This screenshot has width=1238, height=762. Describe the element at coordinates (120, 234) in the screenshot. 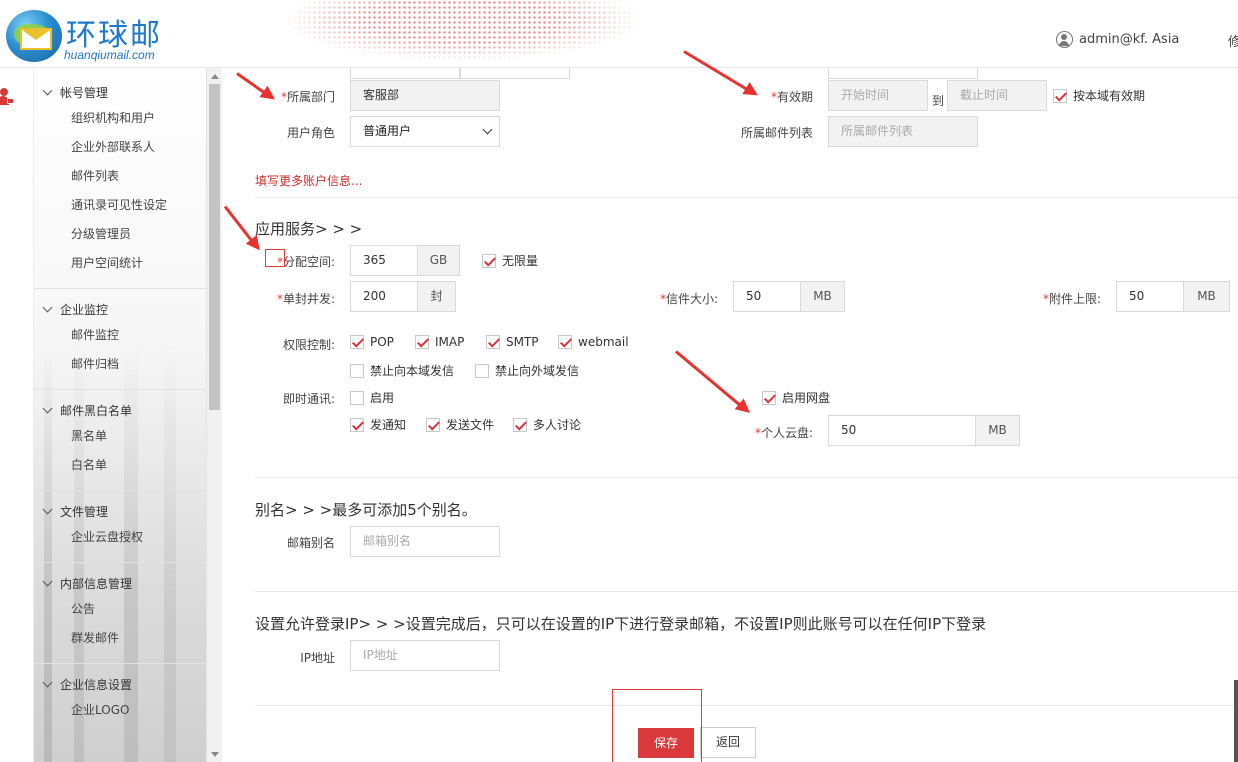

I see `sidebar-item-sub-admins: 分级管理员` at that location.